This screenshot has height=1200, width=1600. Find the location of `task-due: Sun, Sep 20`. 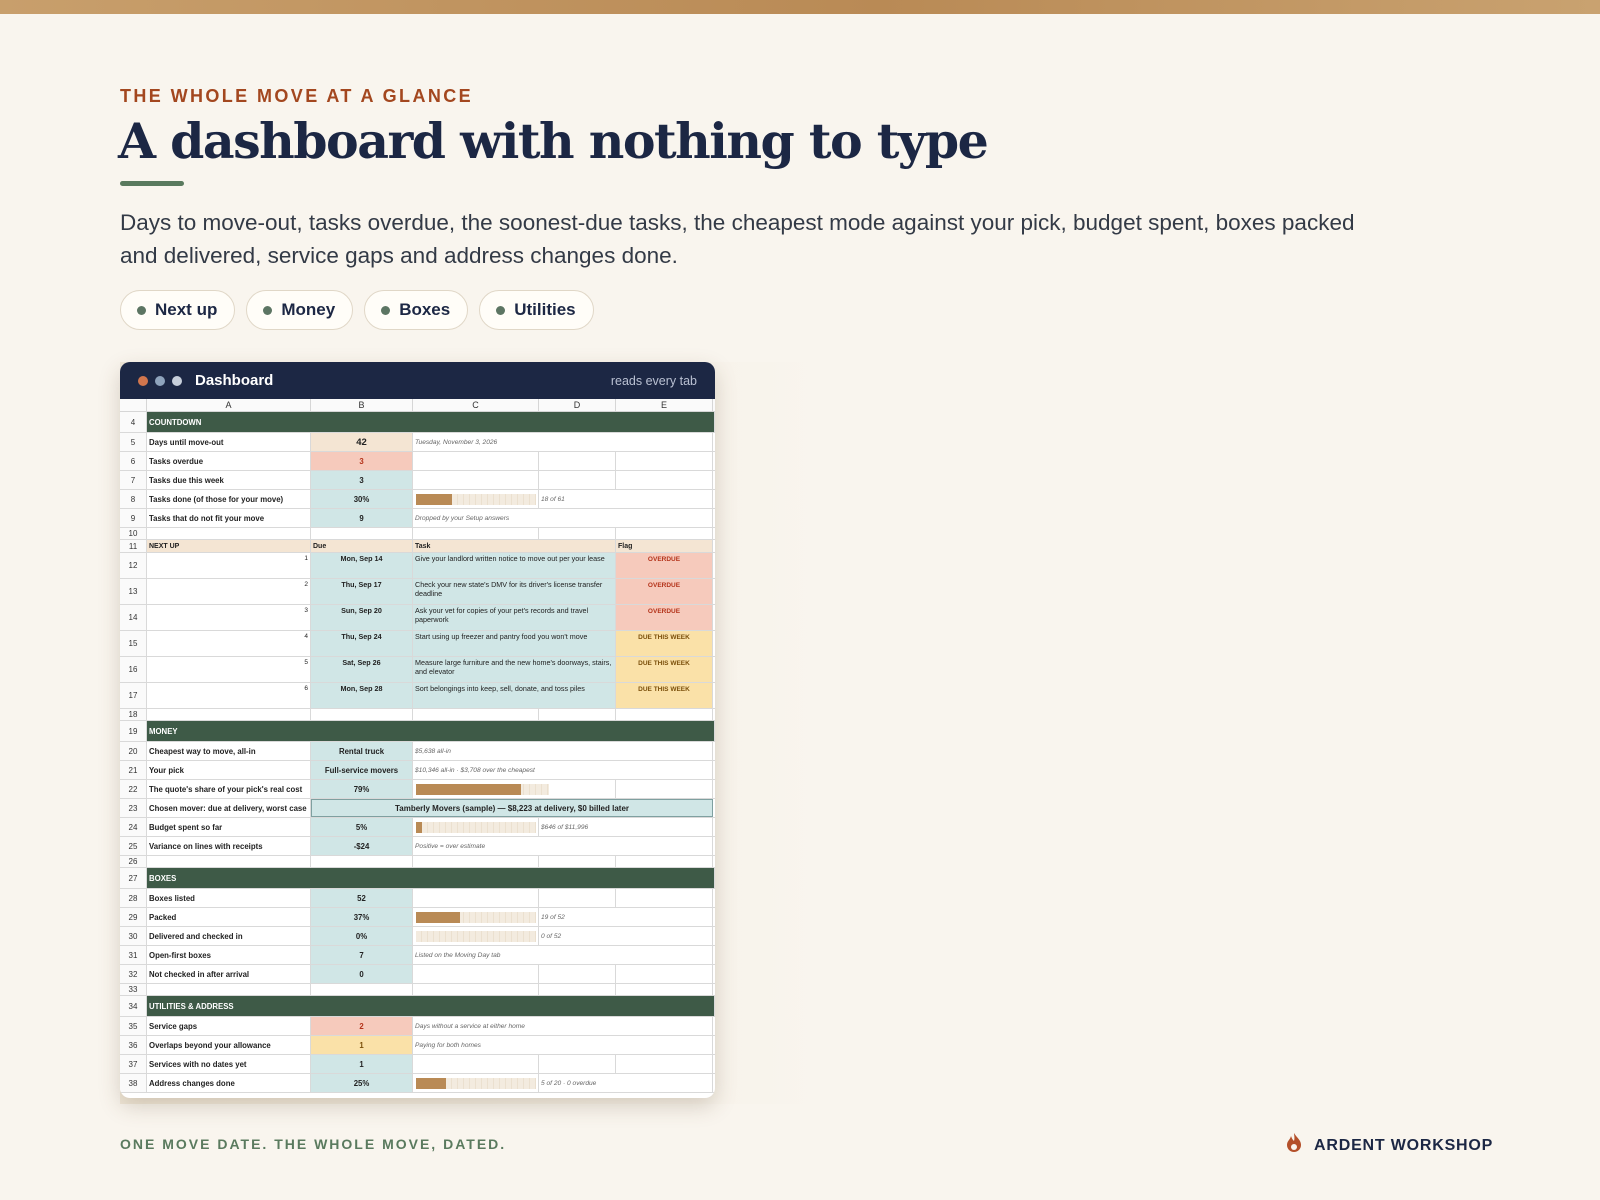

task-due: Sun, Sep 20 is located at coordinates (362, 617).